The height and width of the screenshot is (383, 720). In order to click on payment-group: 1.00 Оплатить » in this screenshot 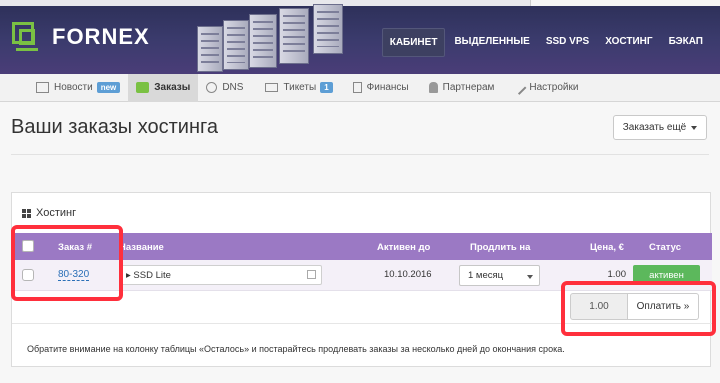, I will do `click(634, 306)`.